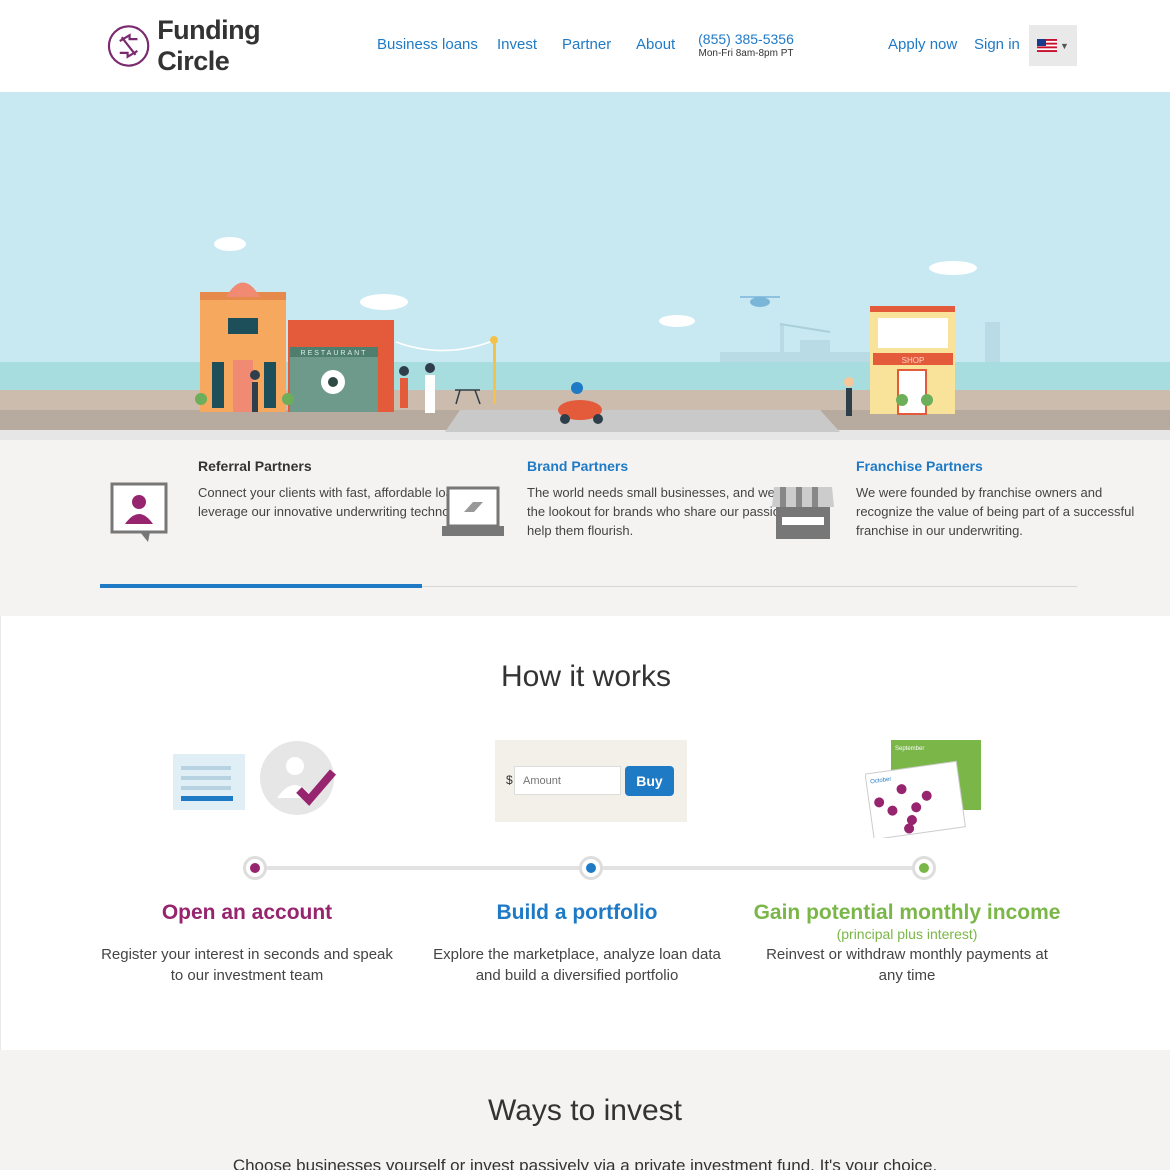  I want to click on laptop-icon, so click(473, 515).